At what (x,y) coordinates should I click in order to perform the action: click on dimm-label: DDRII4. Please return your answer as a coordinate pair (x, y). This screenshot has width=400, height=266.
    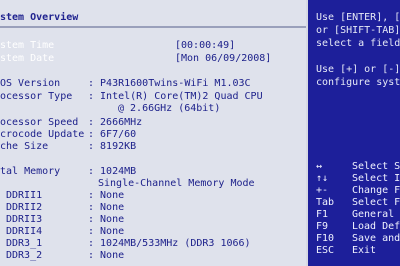
    Looking at the image, I should click on (24, 231).